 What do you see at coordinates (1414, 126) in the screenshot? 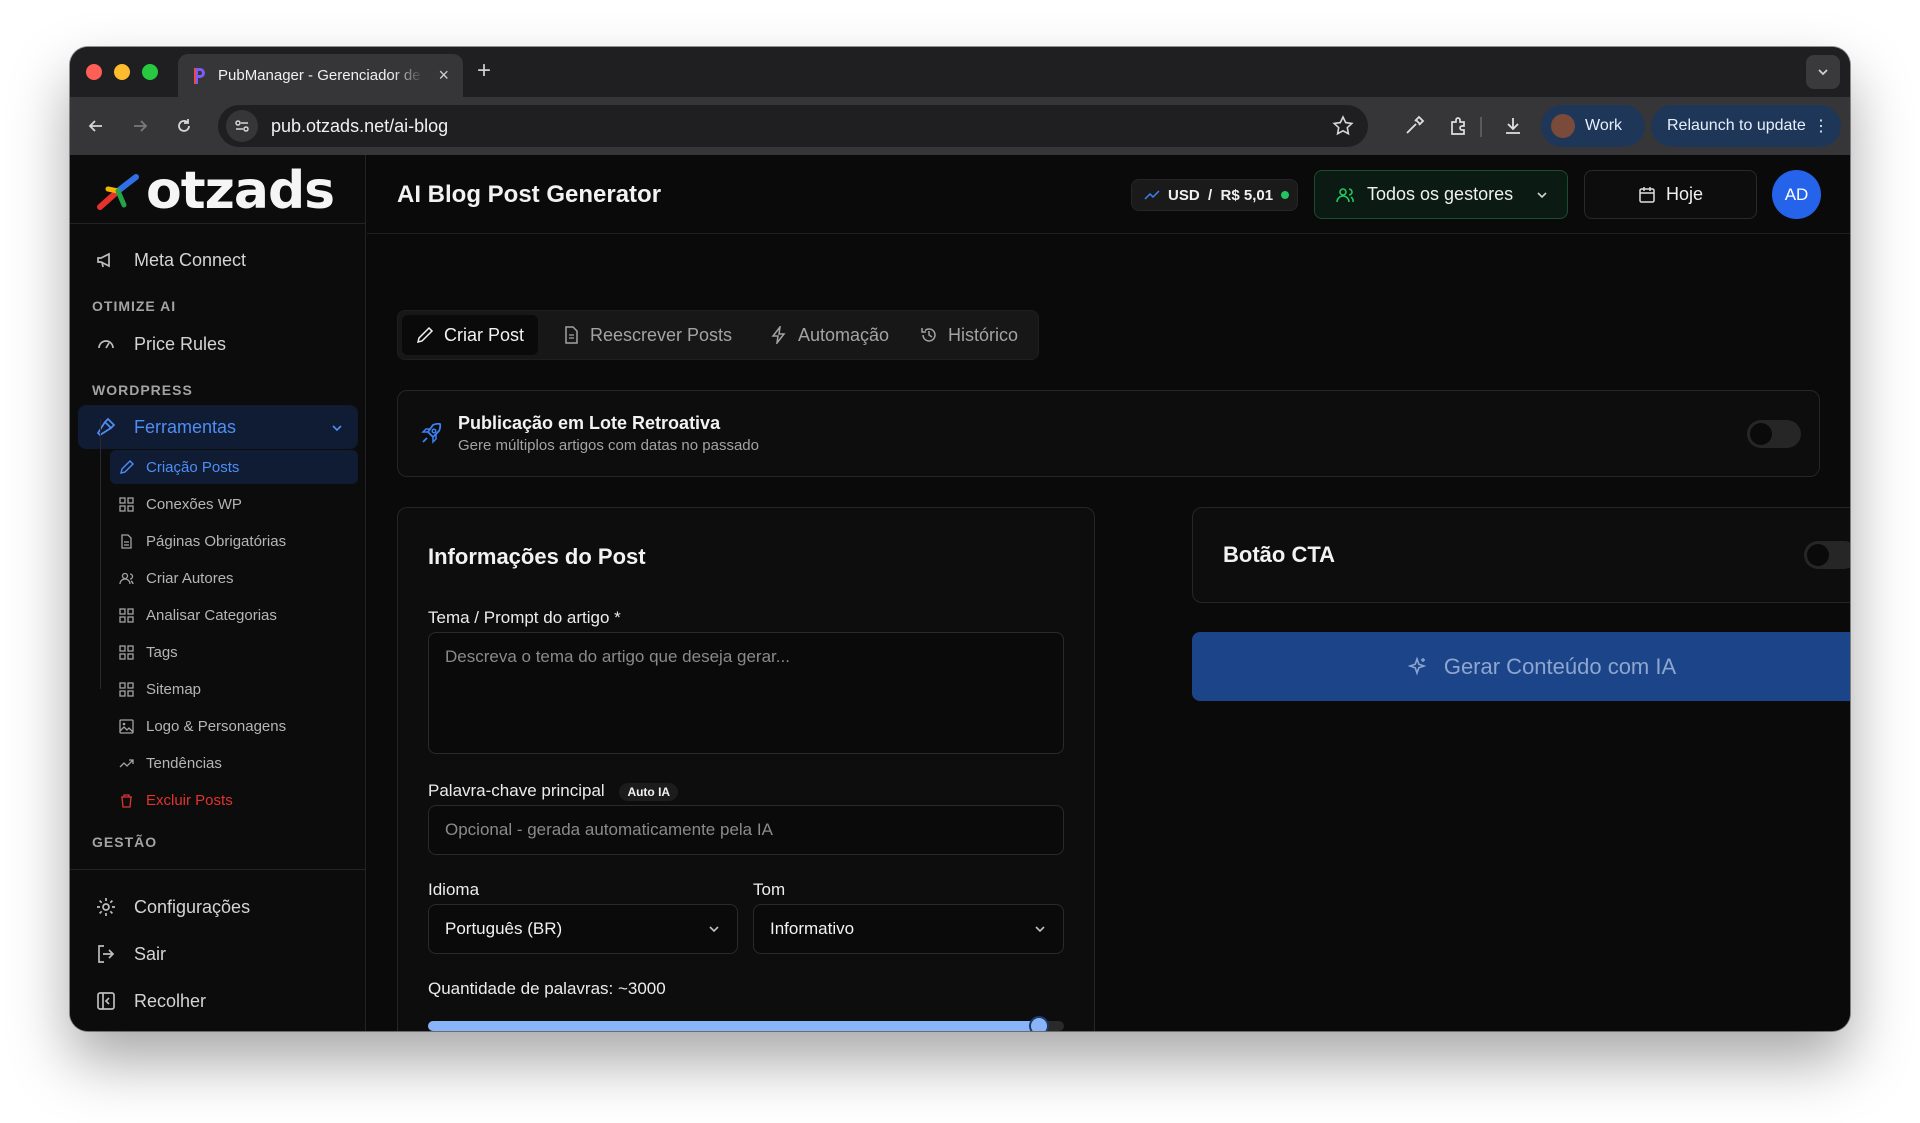
I see `eyedropper-extension-icon` at bounding box center [1414, 126].